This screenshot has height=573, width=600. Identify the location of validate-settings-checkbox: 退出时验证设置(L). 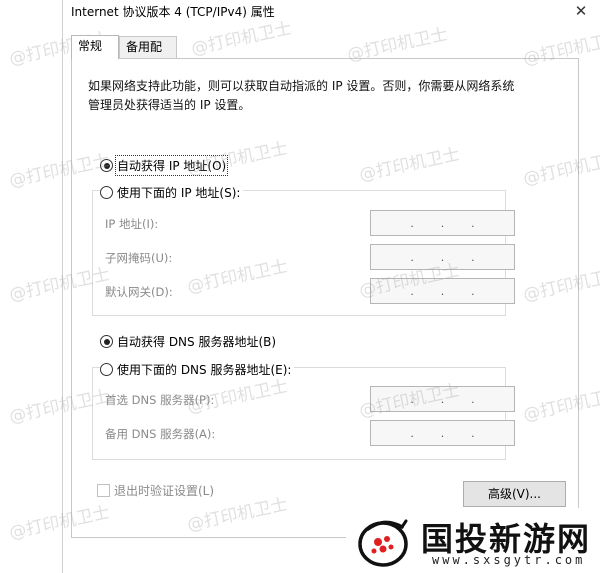
(155, 490).